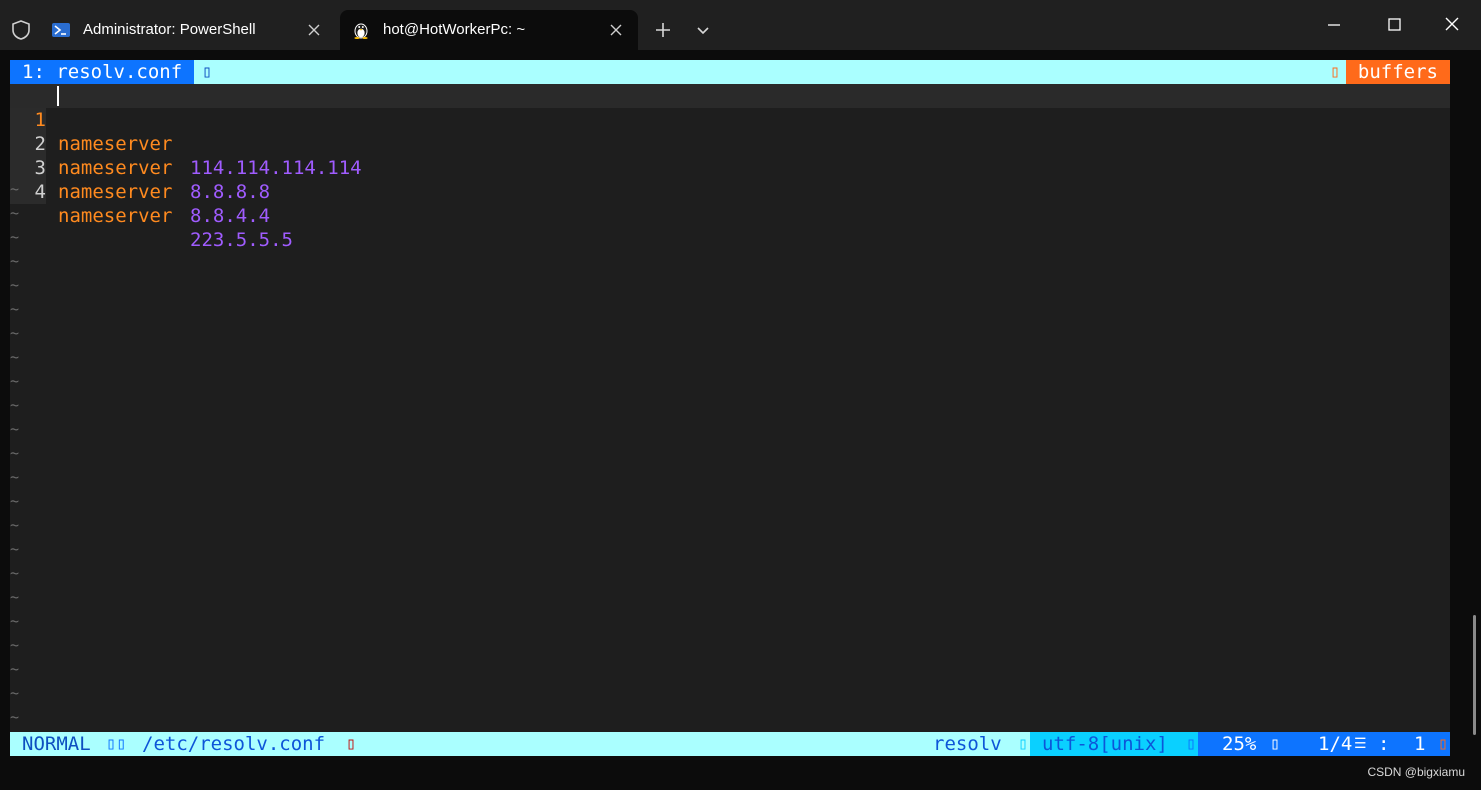  I want to click on code-line: 3 nameserver 8.8.4.4, so click(140, 179).